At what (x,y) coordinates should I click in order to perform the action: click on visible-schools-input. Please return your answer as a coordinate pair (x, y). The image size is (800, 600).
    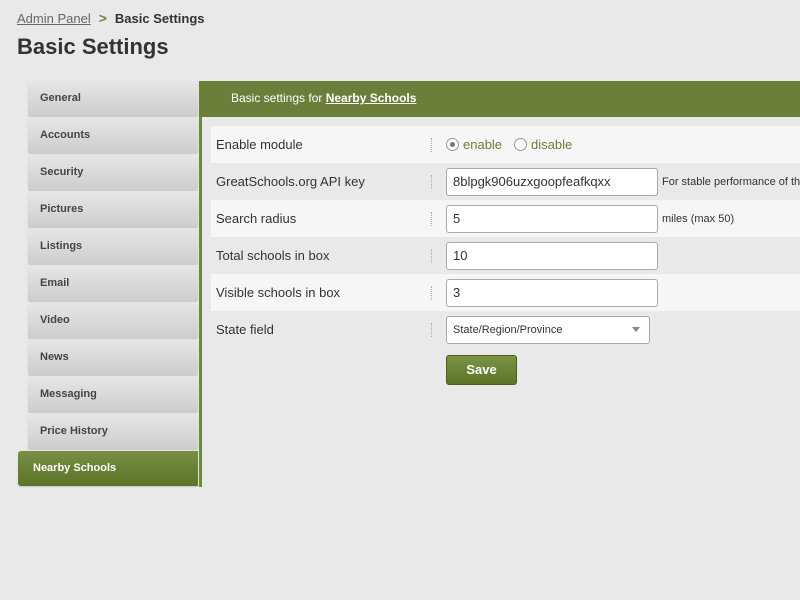
    Looking at the image, I should click on (552, 292).